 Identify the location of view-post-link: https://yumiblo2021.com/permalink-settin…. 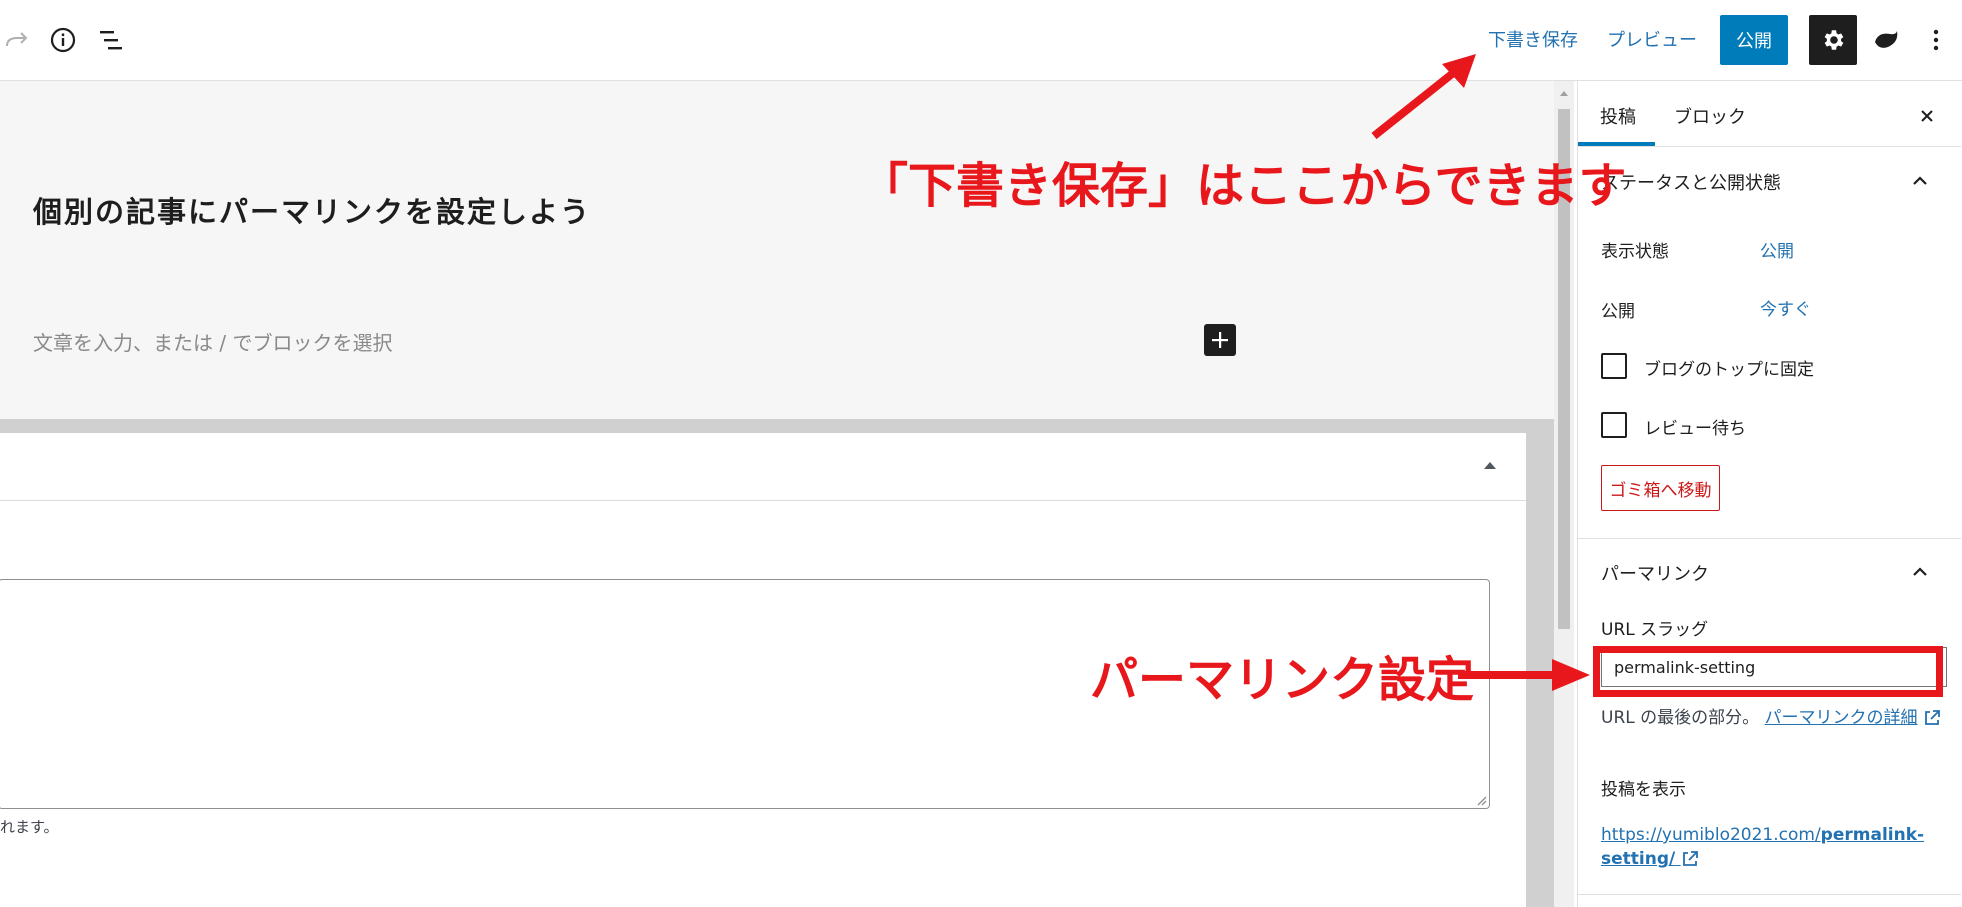
(1762, 847).